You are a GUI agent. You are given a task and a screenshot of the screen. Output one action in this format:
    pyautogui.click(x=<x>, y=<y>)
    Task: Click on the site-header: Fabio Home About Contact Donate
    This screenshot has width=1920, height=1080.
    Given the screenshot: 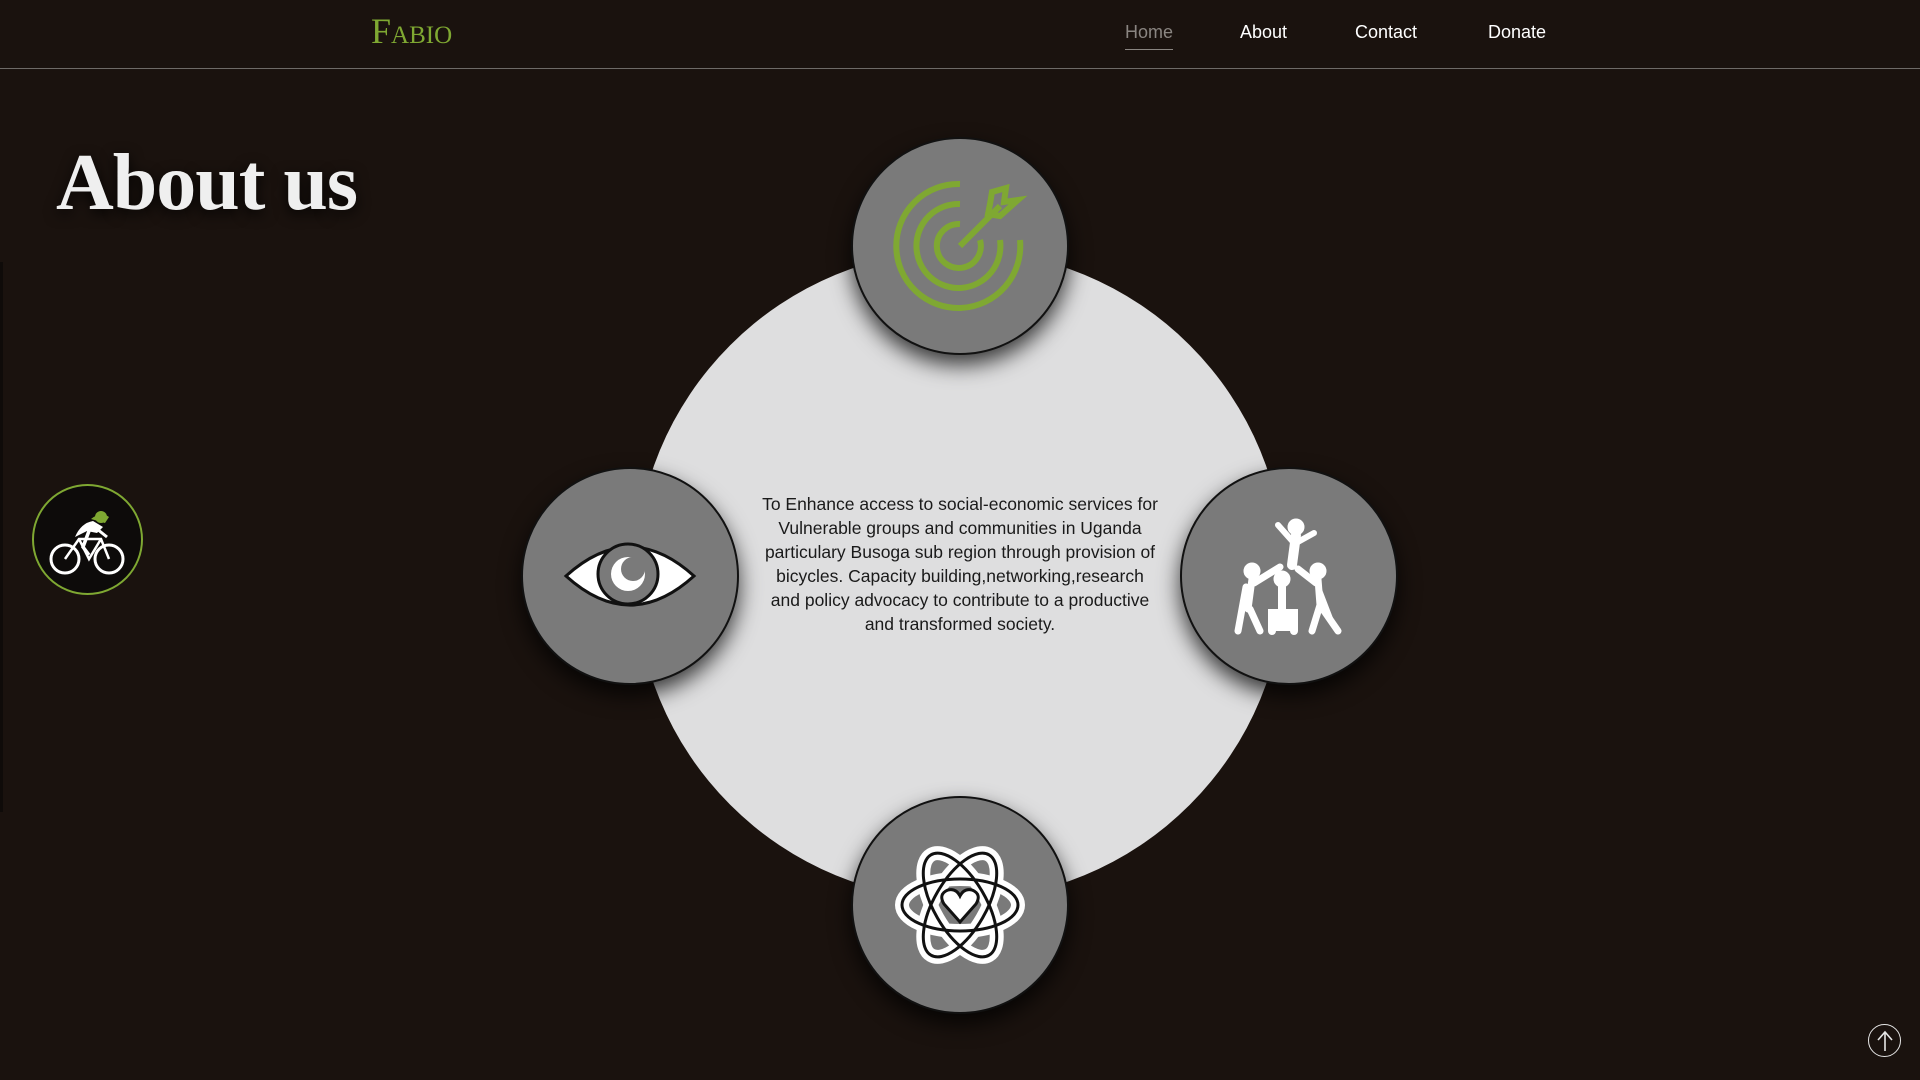 What is the action you would take?
    pyautogui.click(x=960, y=34)
    